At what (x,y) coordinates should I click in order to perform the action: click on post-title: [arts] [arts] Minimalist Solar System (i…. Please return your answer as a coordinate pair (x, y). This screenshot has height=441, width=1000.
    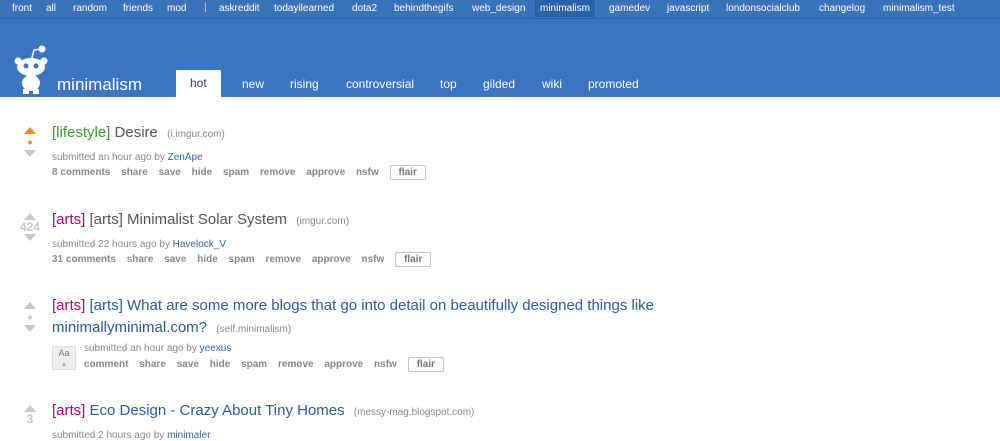
    Looking at the image, I should click on (200, 219).